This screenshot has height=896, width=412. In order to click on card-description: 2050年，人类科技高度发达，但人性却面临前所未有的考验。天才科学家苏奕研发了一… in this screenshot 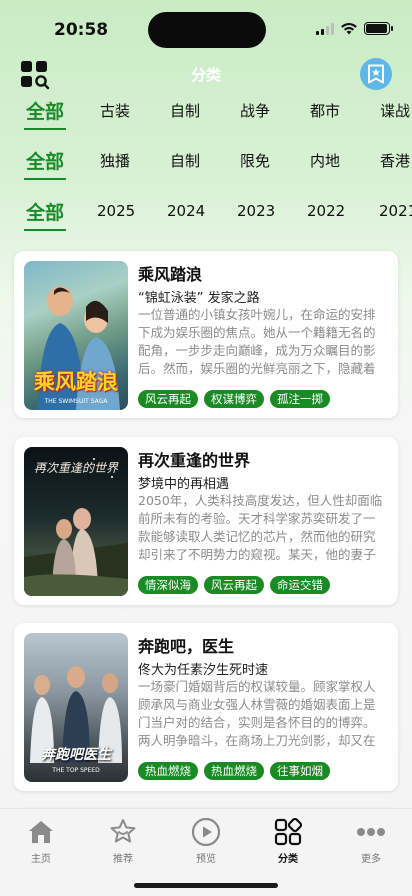, I will do `click(260, 527)`.